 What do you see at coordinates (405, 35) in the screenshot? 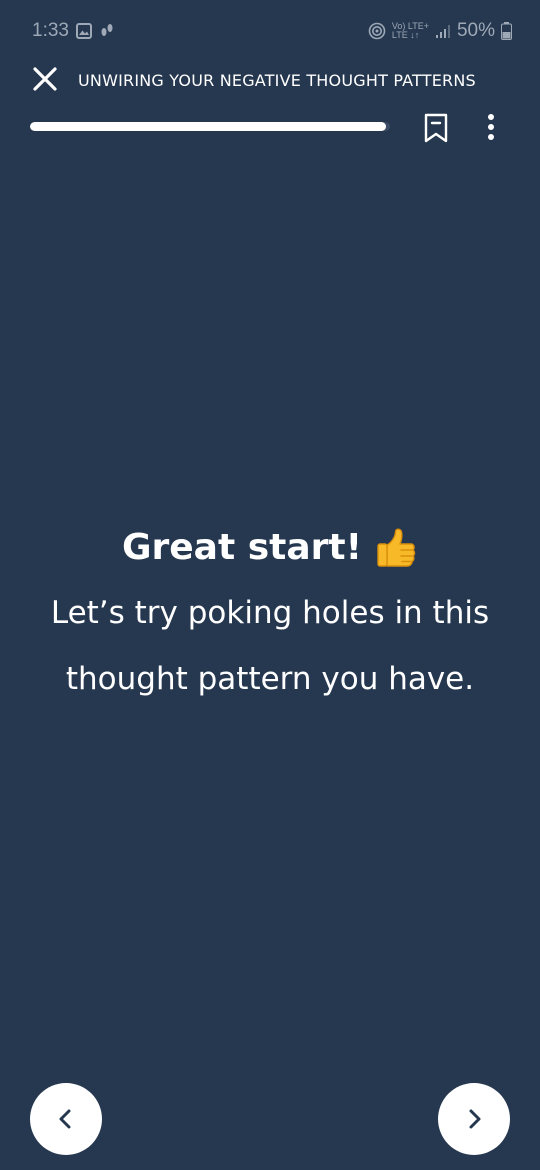
I see `network-type-bottom: LTE ↓↑` at bounding box center [405, 35].